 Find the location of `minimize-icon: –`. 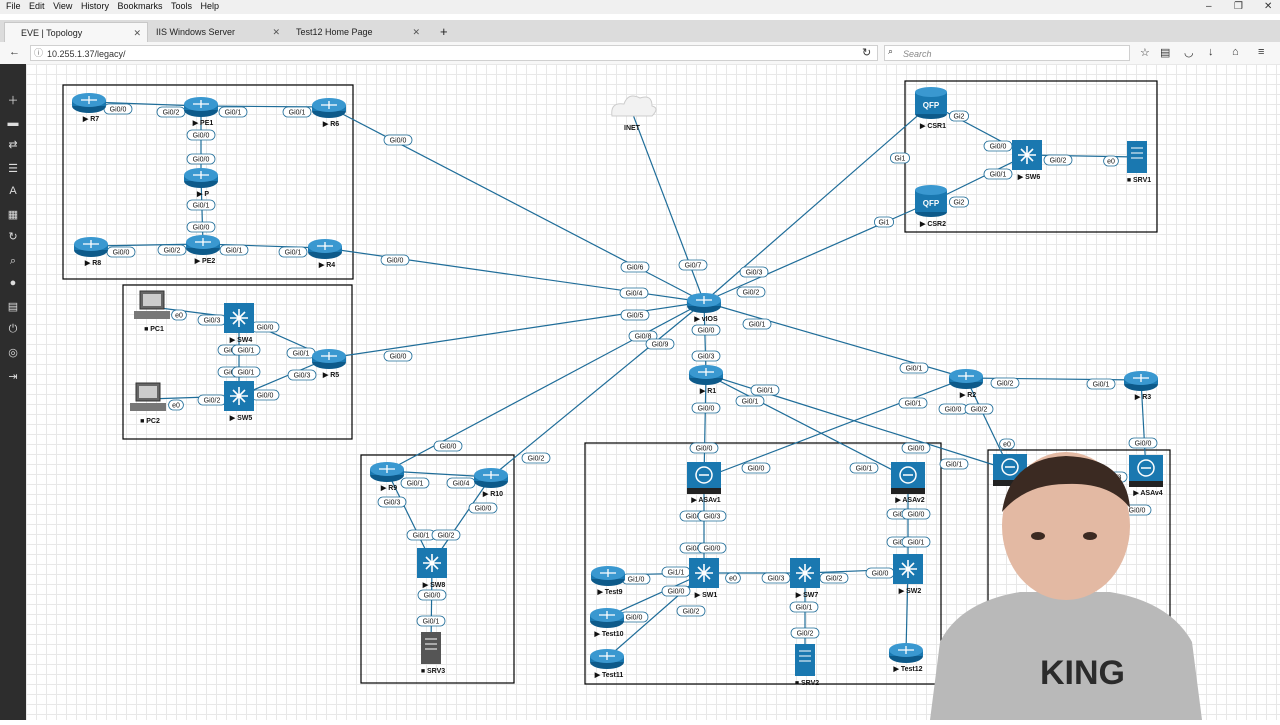

minimize-icon: – is located at coordinates (1209, 6).